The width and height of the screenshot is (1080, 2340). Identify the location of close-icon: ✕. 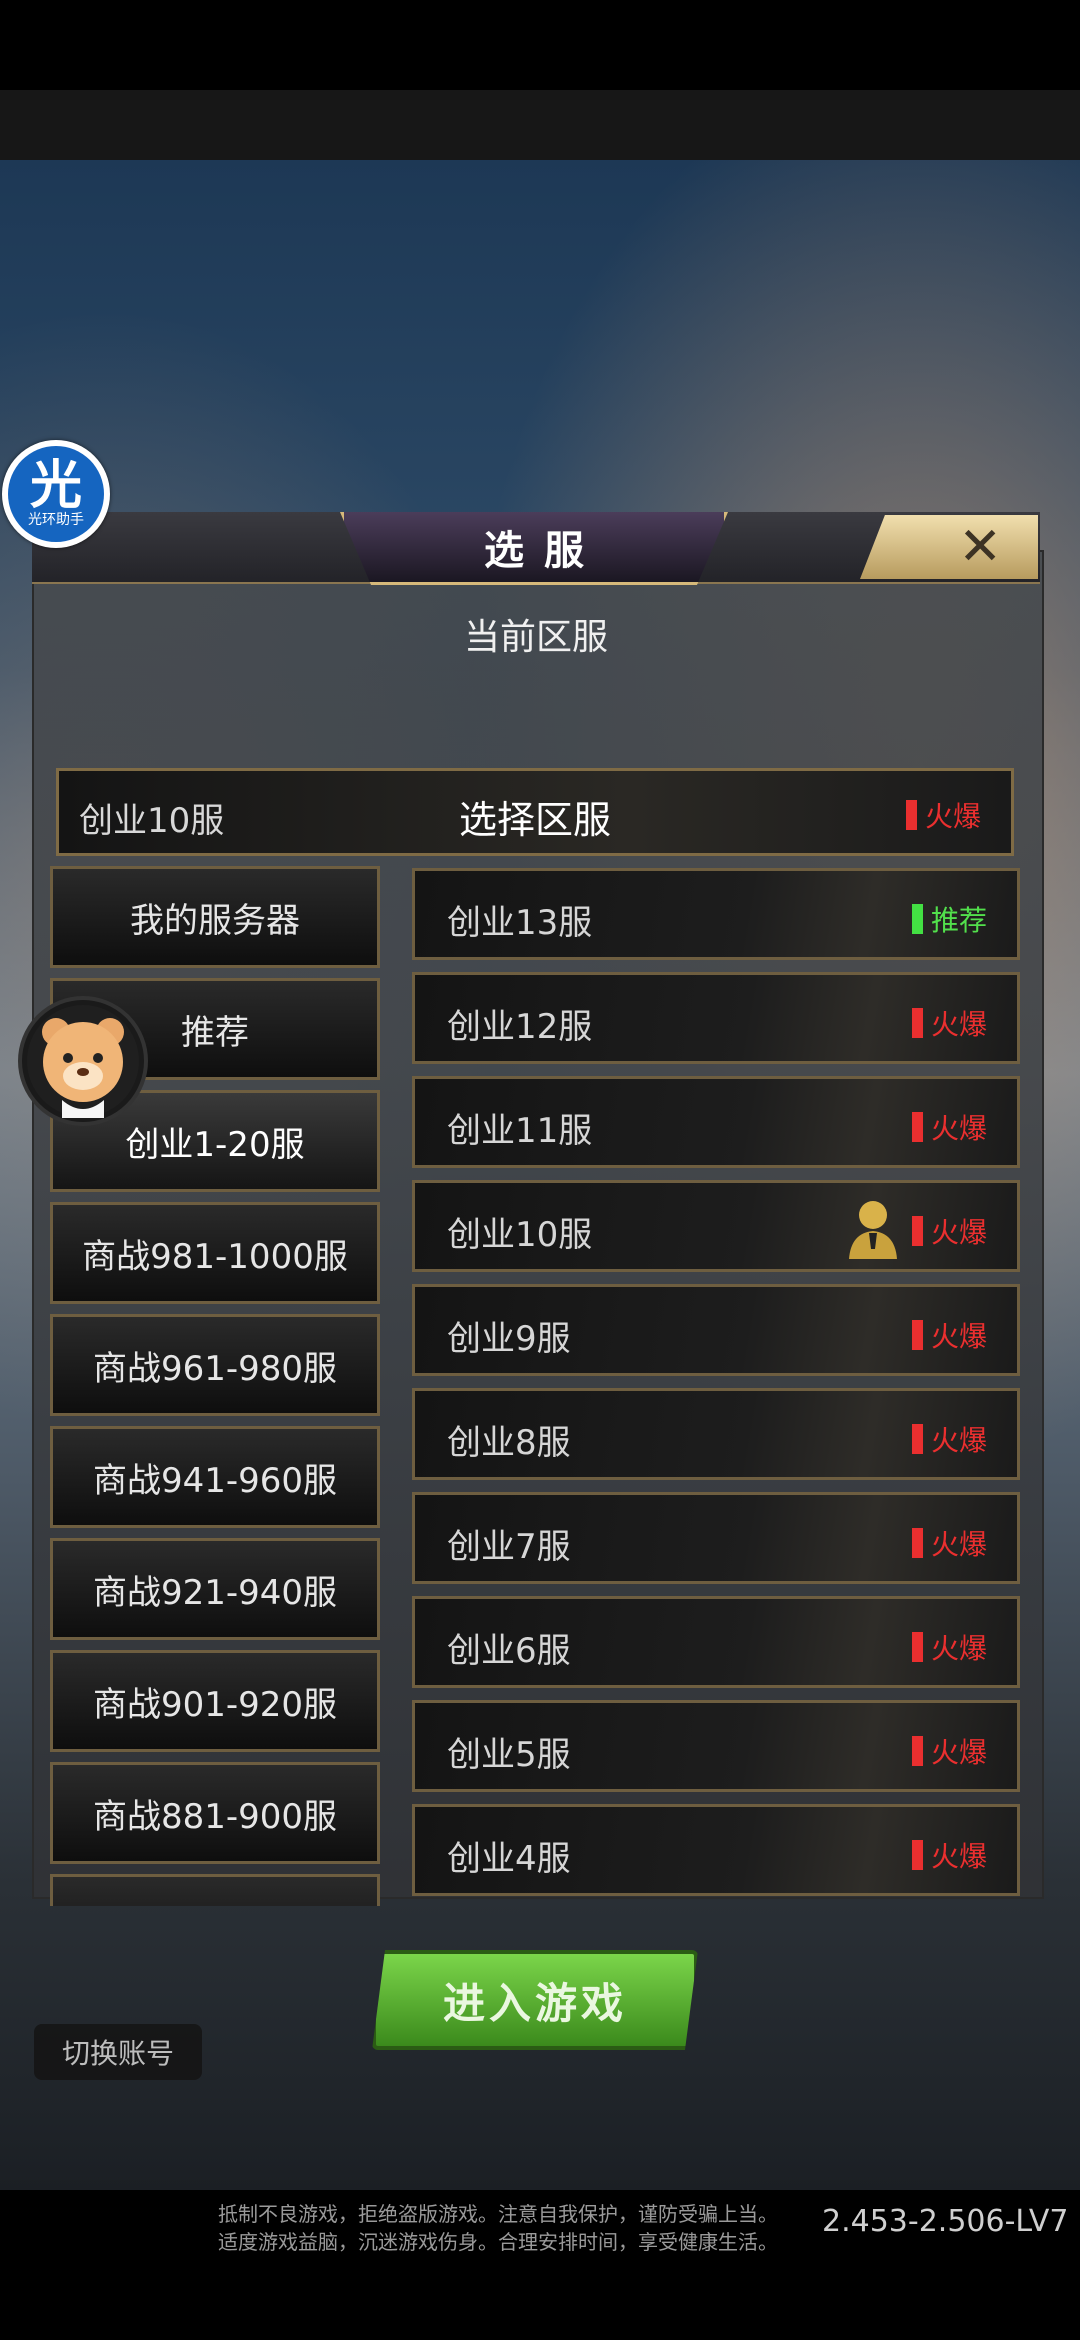
(980, 547).